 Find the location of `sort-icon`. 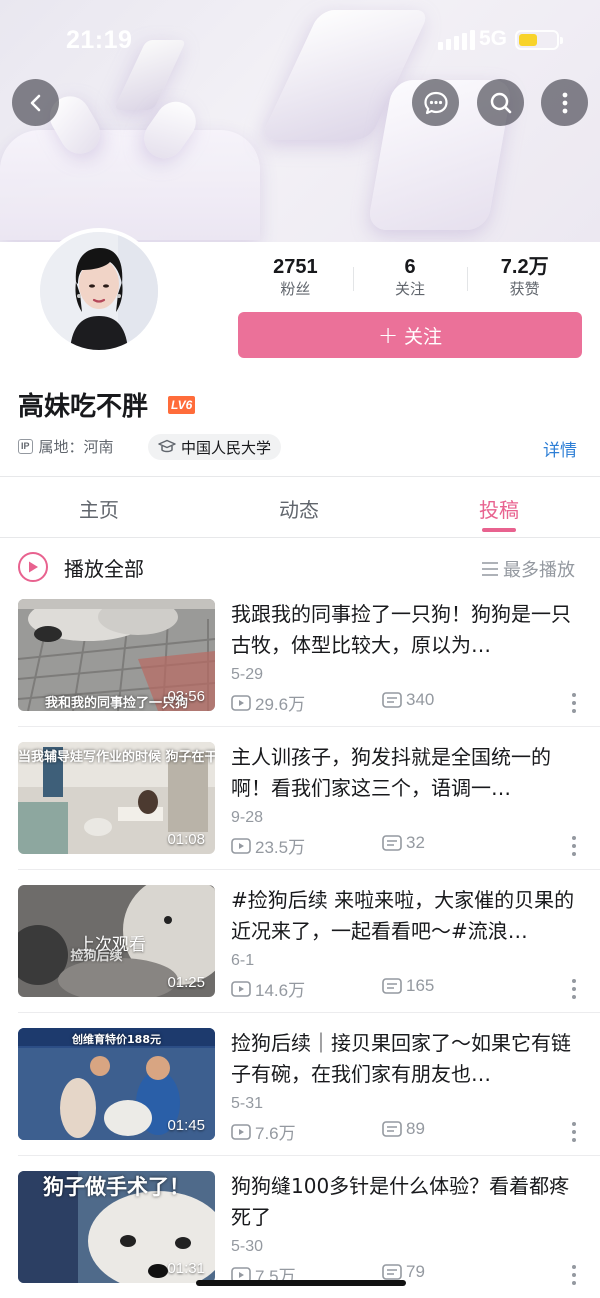

sort-icon is located at coordinates (490, 569).